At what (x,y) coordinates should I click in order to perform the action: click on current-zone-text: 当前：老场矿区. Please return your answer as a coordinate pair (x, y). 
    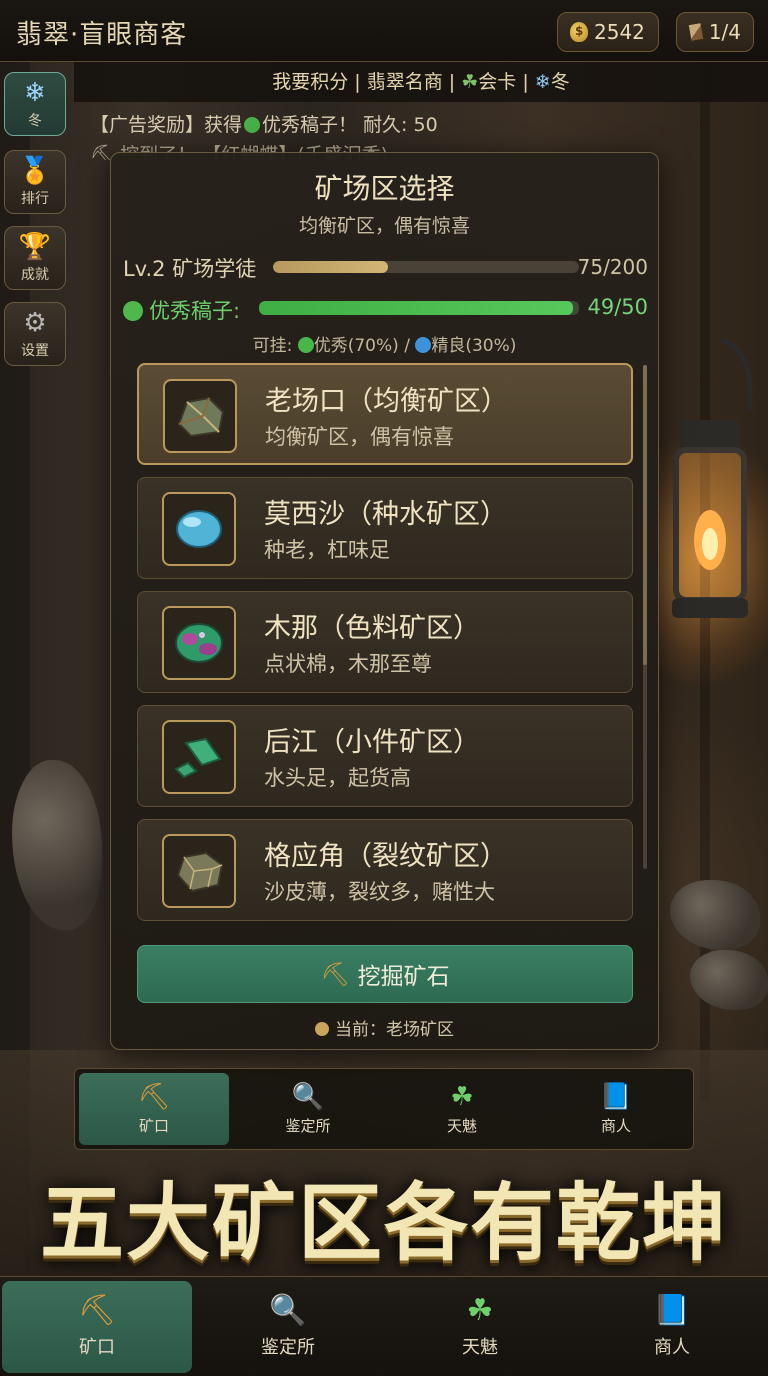
    Looking at the image, I should click on (394, 1030).